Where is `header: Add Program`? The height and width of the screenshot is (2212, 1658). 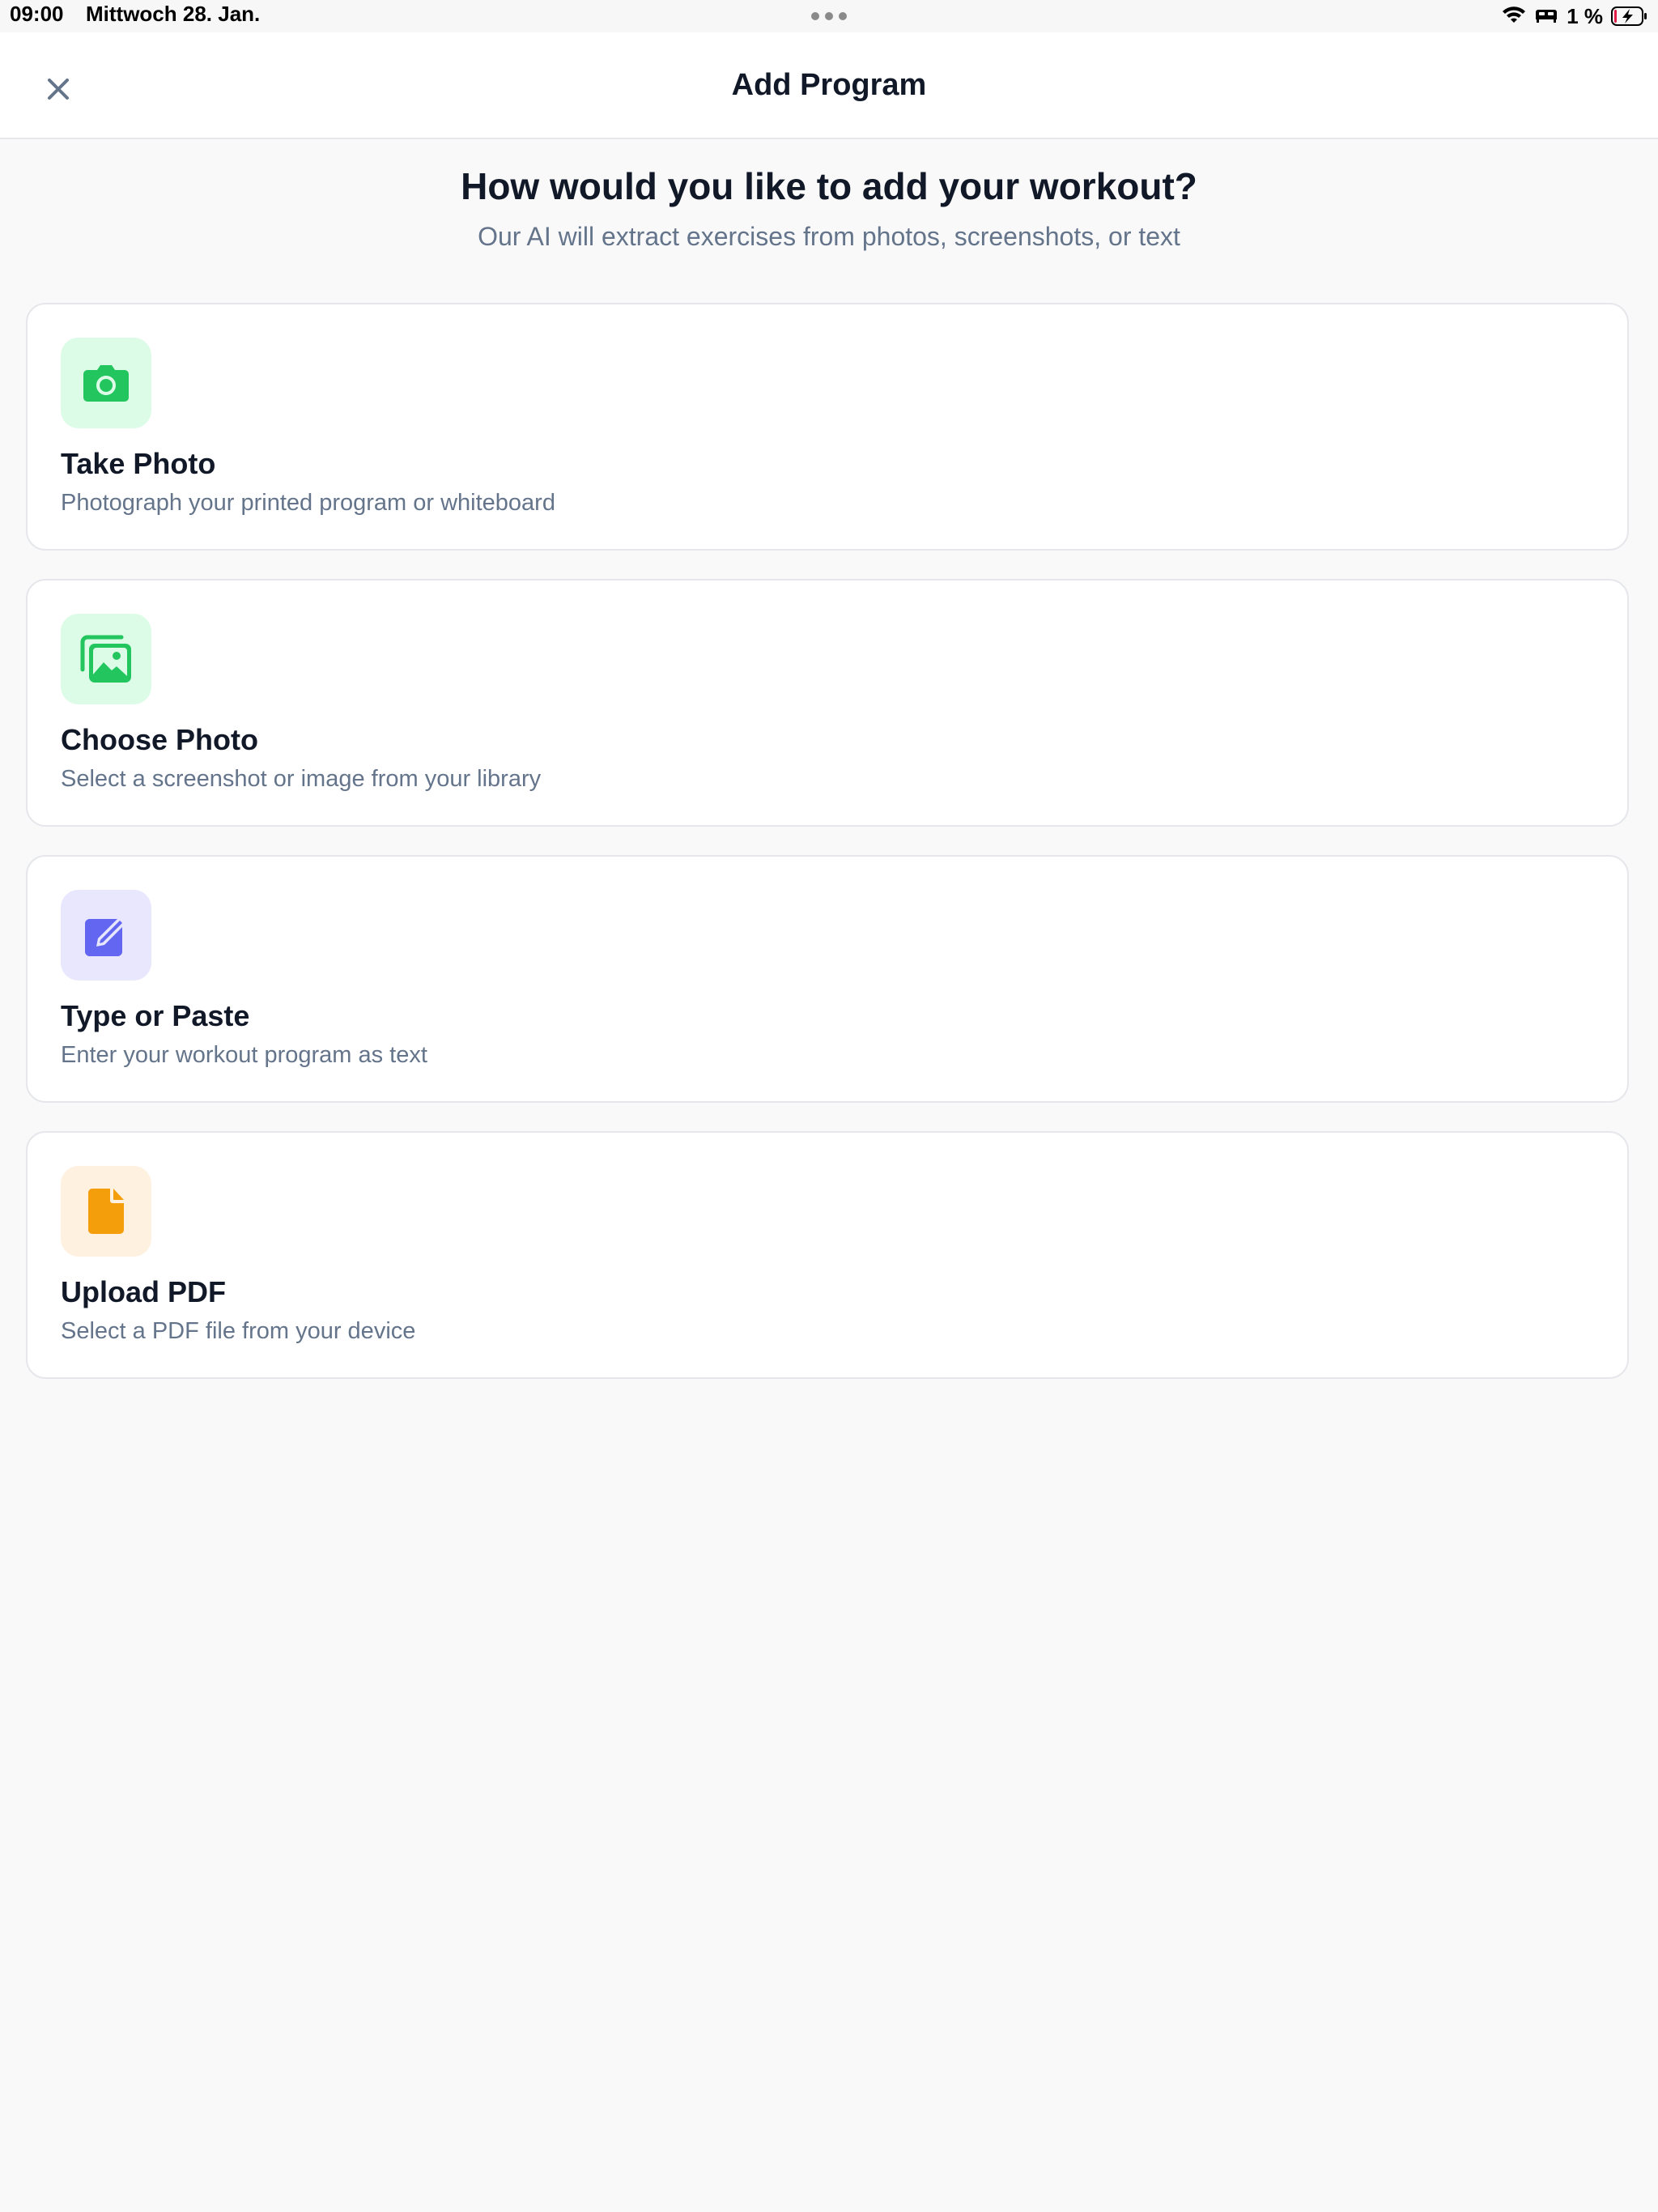 header: Add Program is located at coordinates (829, 86).